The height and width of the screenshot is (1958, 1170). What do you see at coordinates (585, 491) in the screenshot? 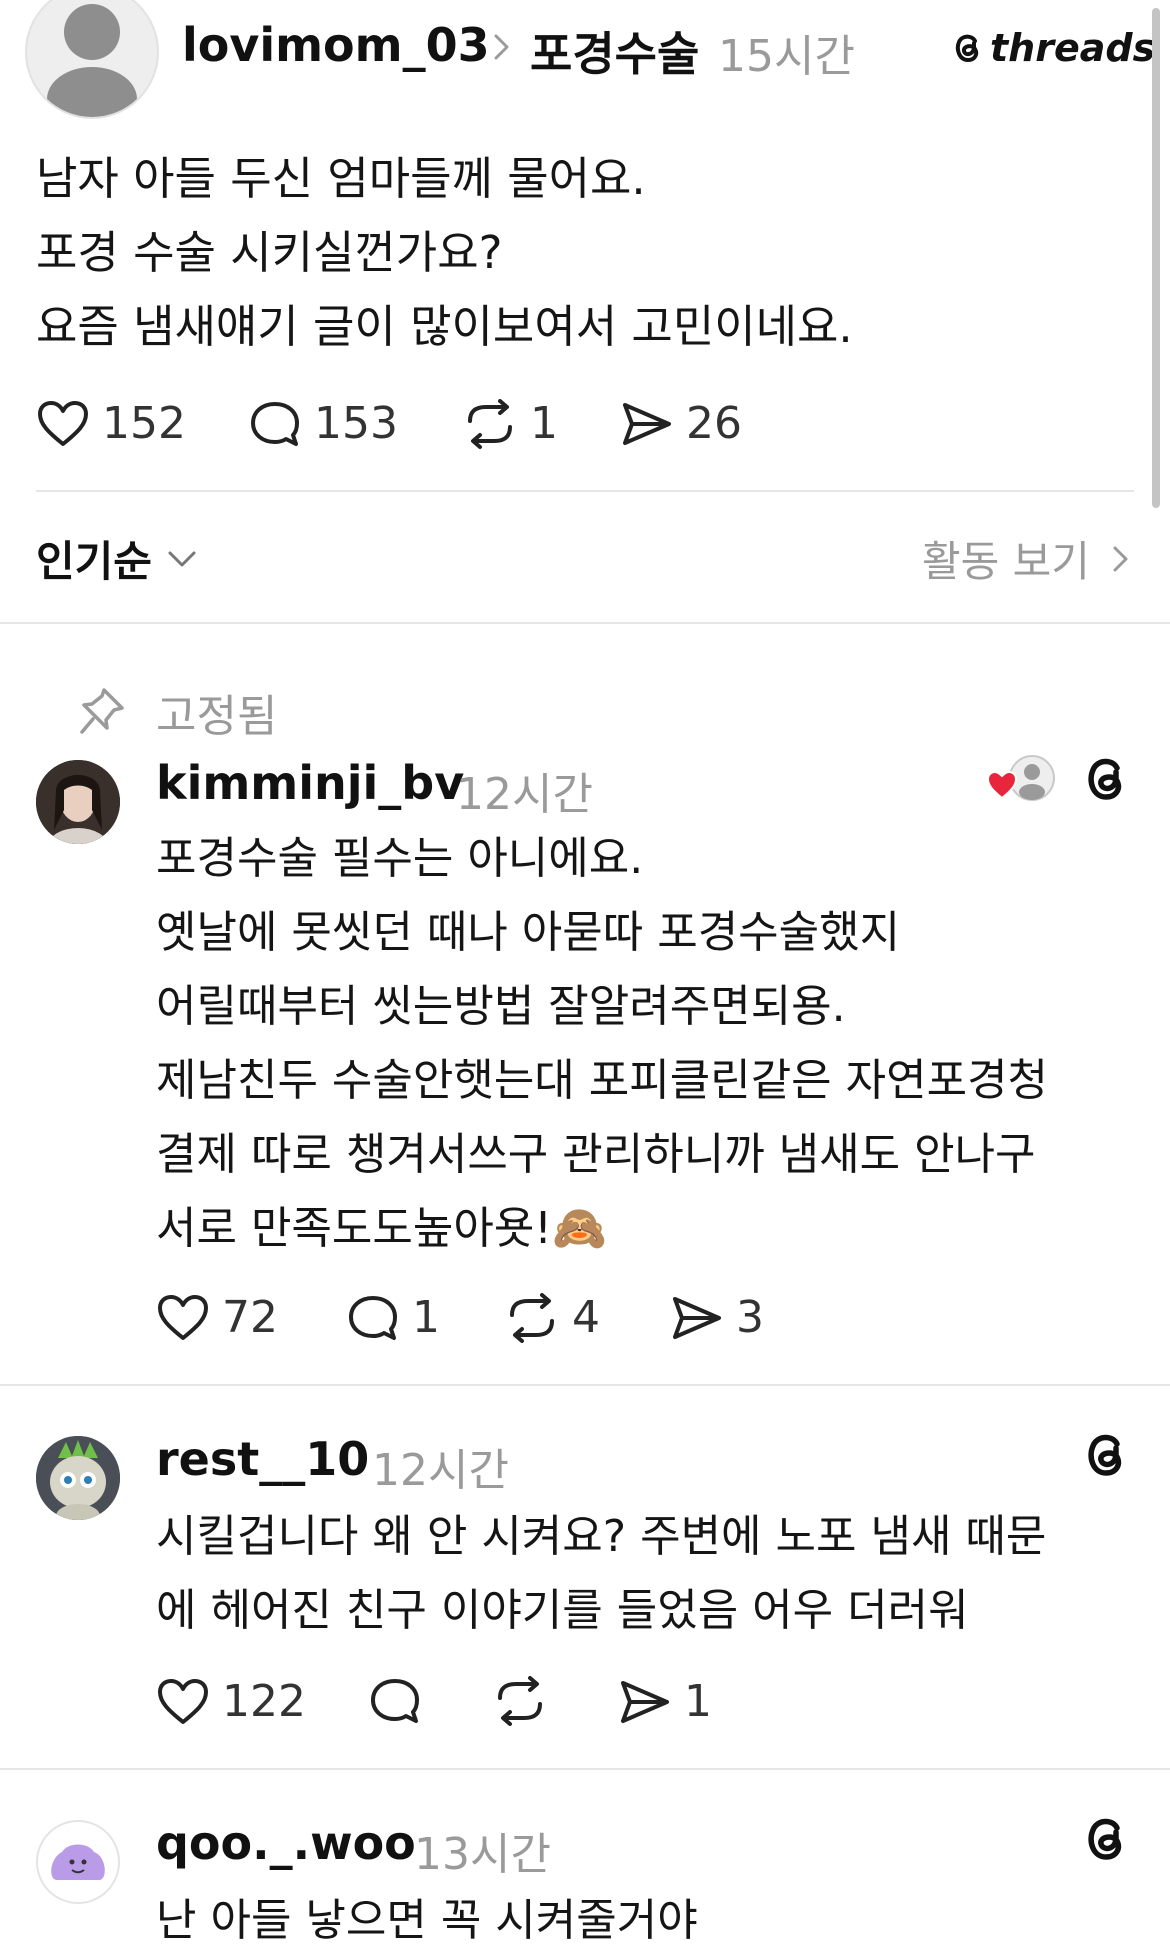
I see `post-divider` at bounding box center [585, 491].